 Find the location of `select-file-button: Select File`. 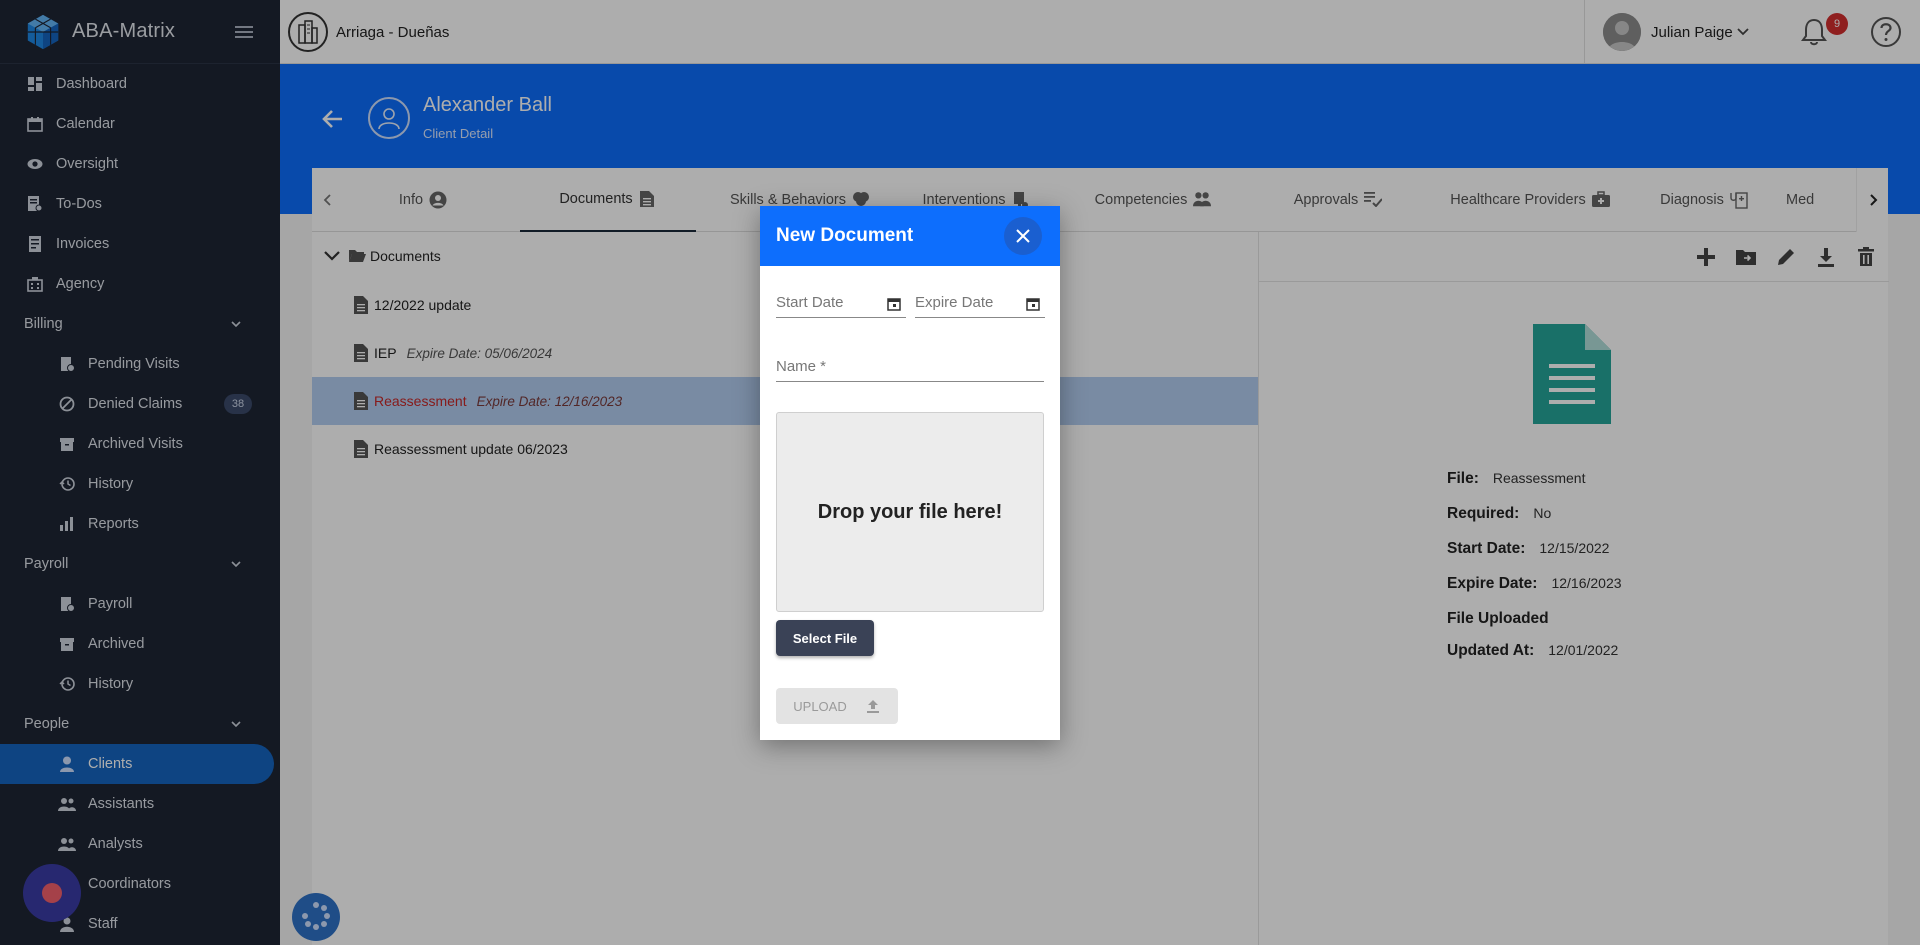

select-file-button: Select File is located at coordinates (825, 638).